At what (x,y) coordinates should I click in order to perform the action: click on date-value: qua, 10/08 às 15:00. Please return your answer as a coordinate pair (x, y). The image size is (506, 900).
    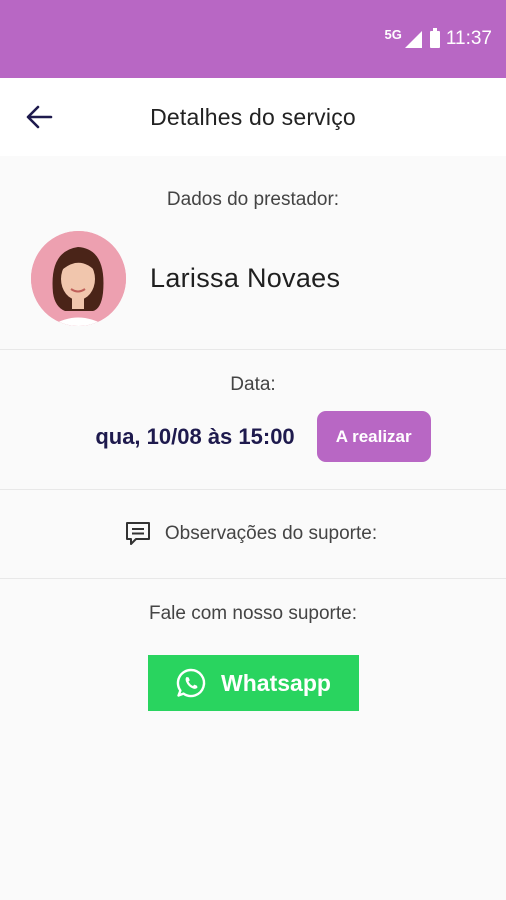
    Looking at the image, I should click on (195, 436).